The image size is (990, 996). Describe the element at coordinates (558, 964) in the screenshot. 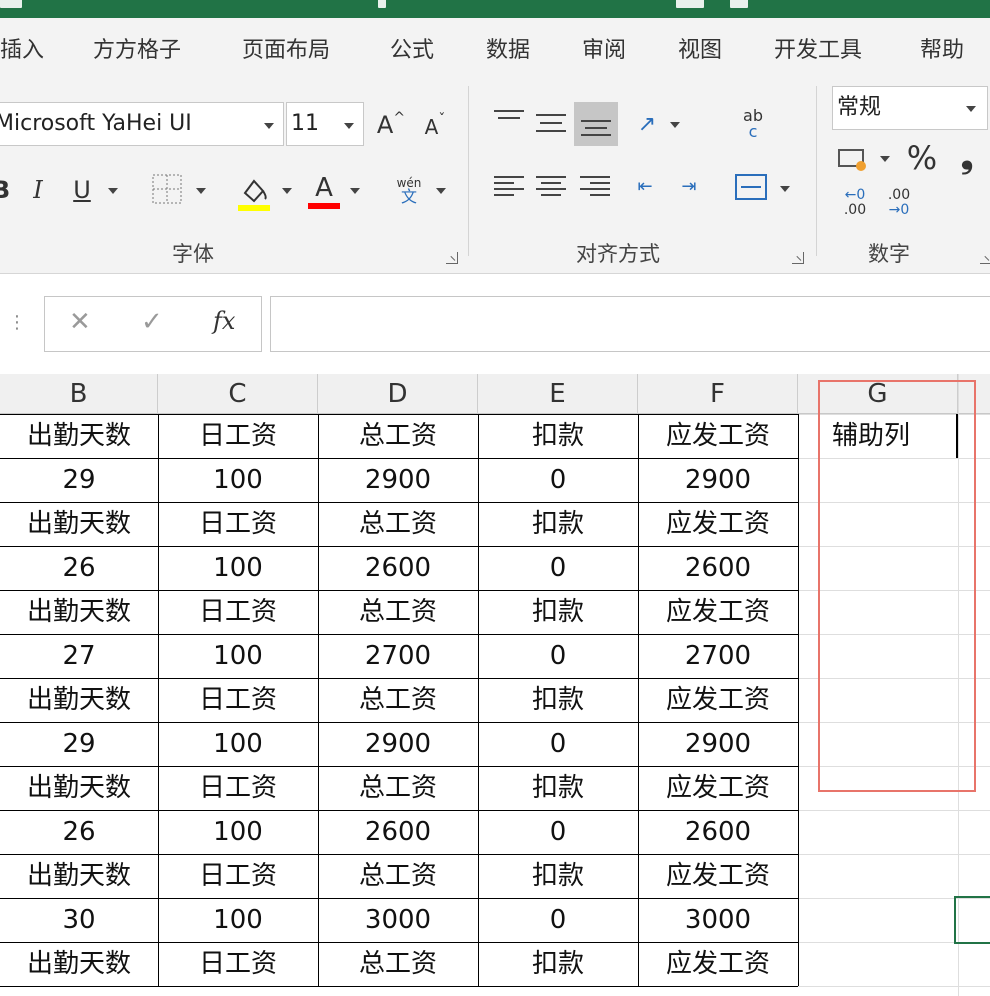

I see `cell-e-13: 扣款` at that location.